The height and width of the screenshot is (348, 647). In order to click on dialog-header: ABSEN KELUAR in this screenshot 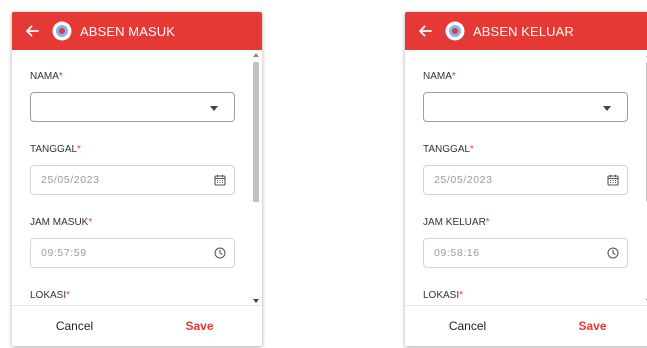, I will do `click(526, 31)`.